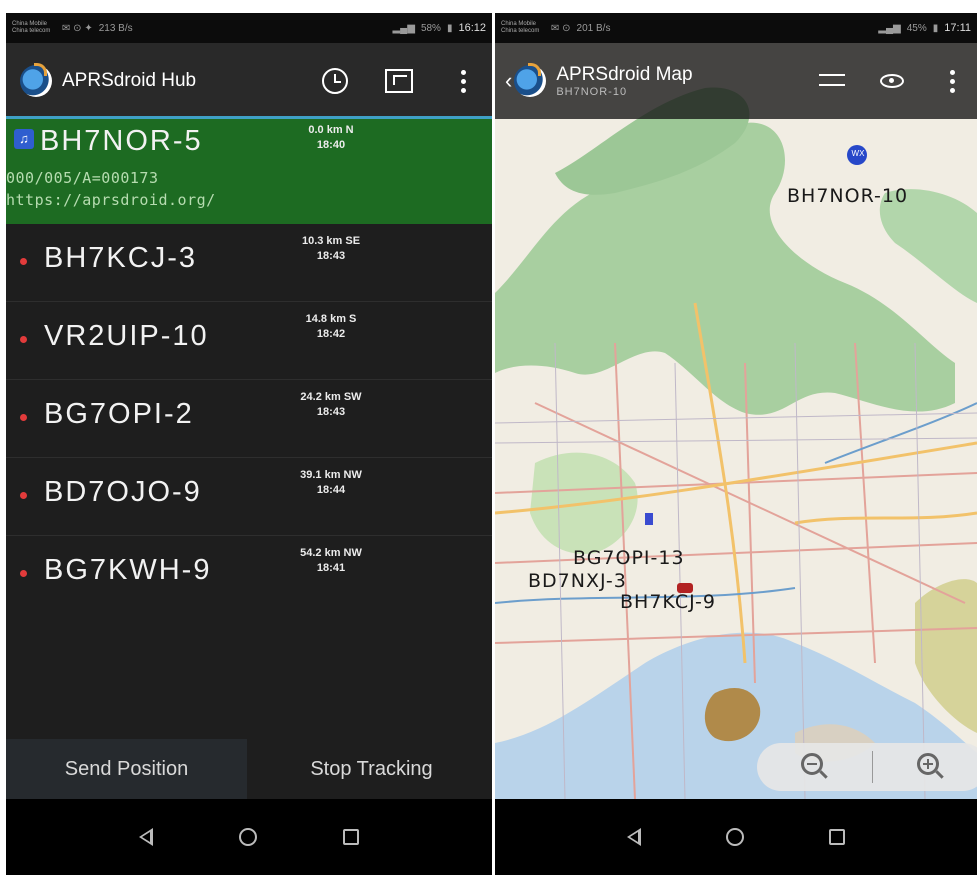 This screenshot has height=875, width=977. I want to click on station-row: BD7OJO-9 39.1 km NW 18:44, so click(249, 497).